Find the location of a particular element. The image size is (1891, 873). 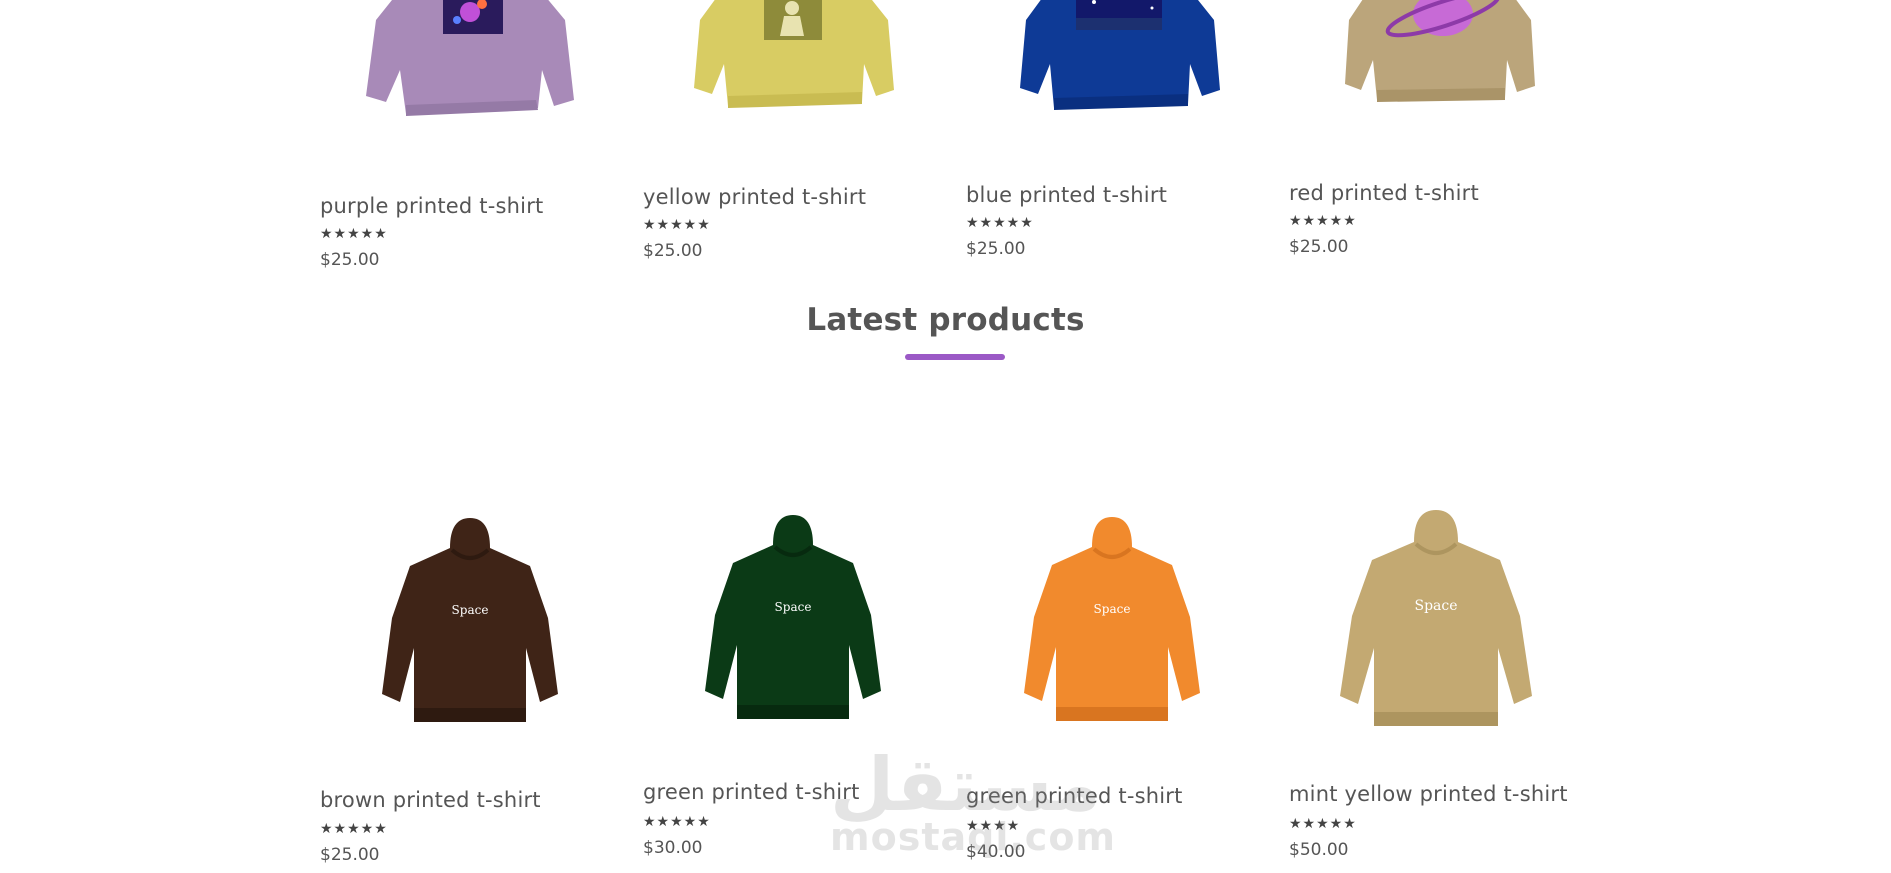

product-name: yellow printed t-shirt is located at coordinates (754, 197).